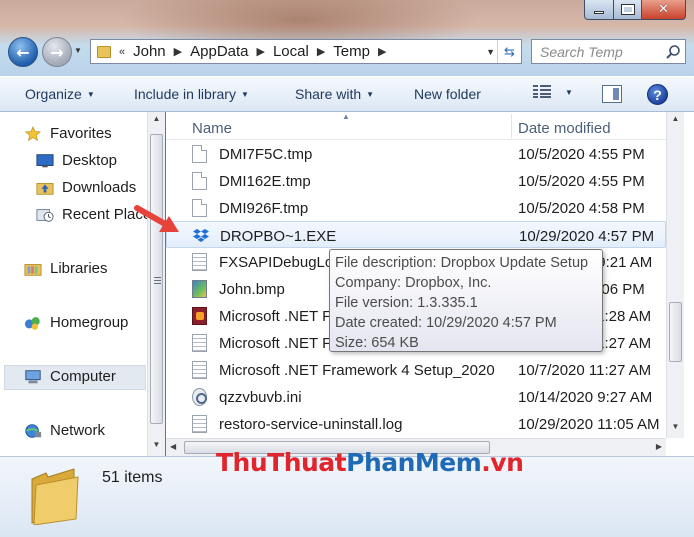 The image size is (694, 537). What do you see at coordinates (212, 128) in the screenshot?
I see `column-name-header: Name` at bounding box center [212, 128].